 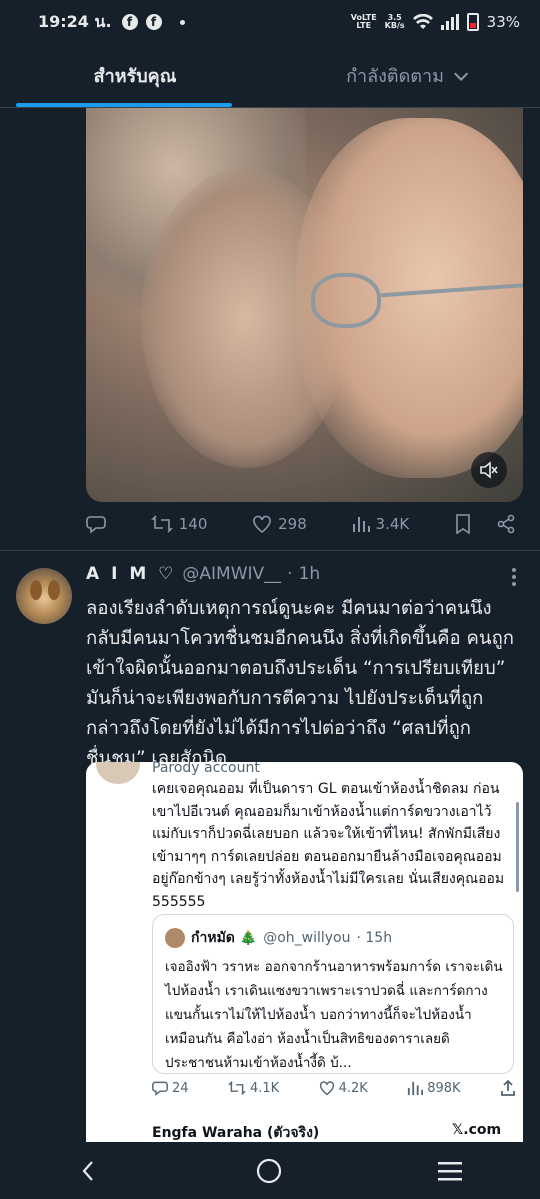 I want to click on quoted-reply-count: 24, so click(x=170, y=1088).